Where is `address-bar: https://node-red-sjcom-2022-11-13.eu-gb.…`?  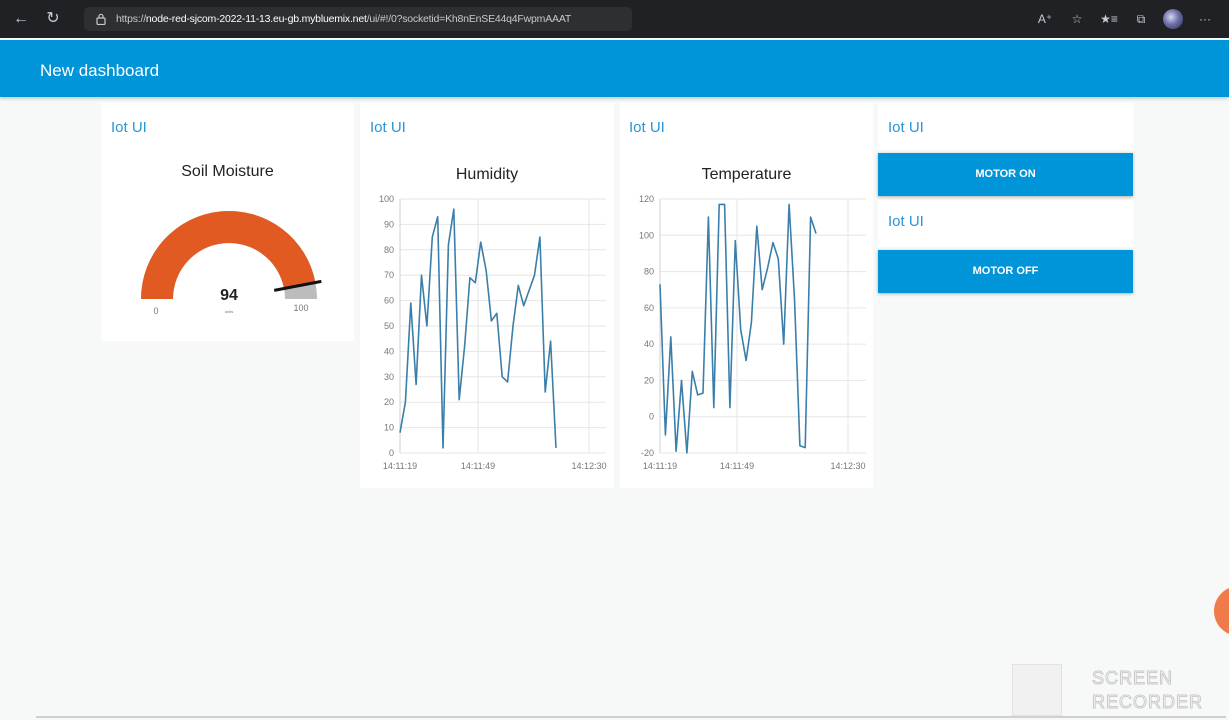 address-bar: https://node-red-sjcom-2022-11-13.eu-gb.… is located at coordinates (358, 19).